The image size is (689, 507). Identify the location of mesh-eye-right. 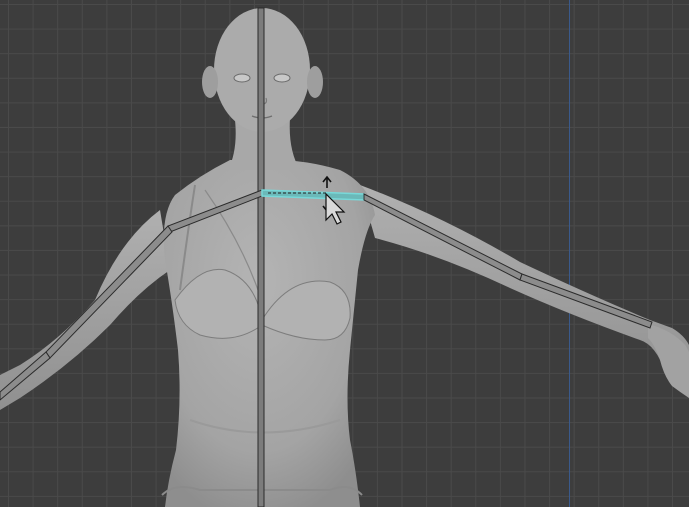
(242, 78).